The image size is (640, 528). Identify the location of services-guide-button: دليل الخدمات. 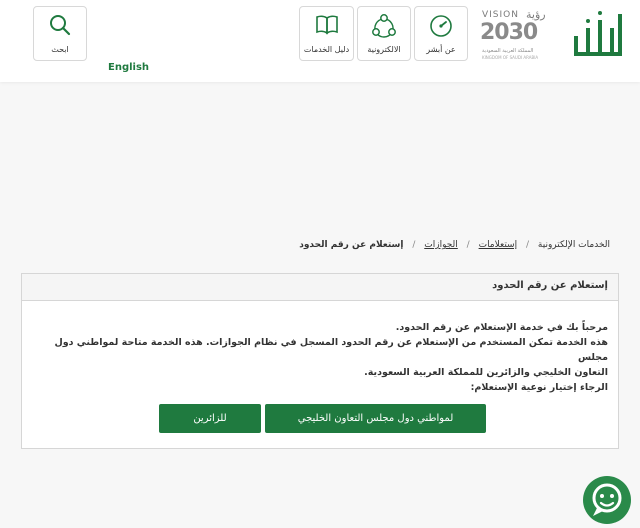
(326, 33).